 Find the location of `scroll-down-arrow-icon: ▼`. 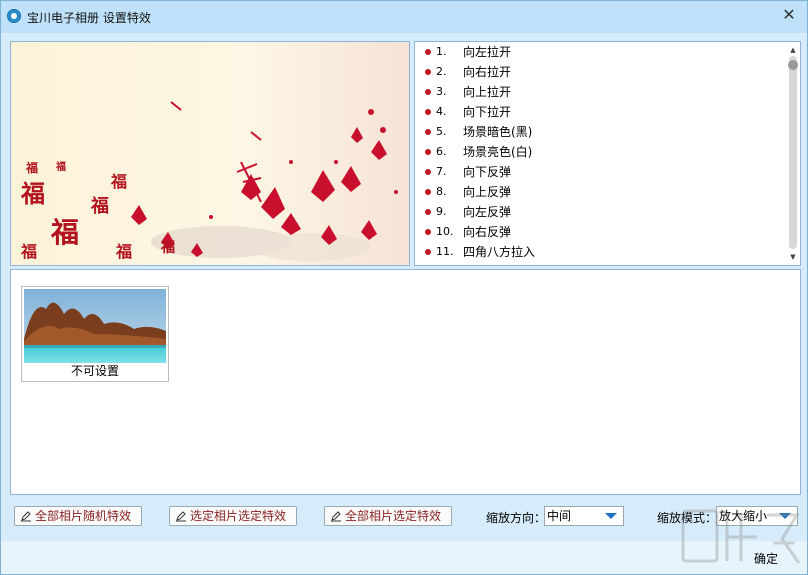

scroll-down-arrow-icon: ▼ is located at coordinates (793, 257).